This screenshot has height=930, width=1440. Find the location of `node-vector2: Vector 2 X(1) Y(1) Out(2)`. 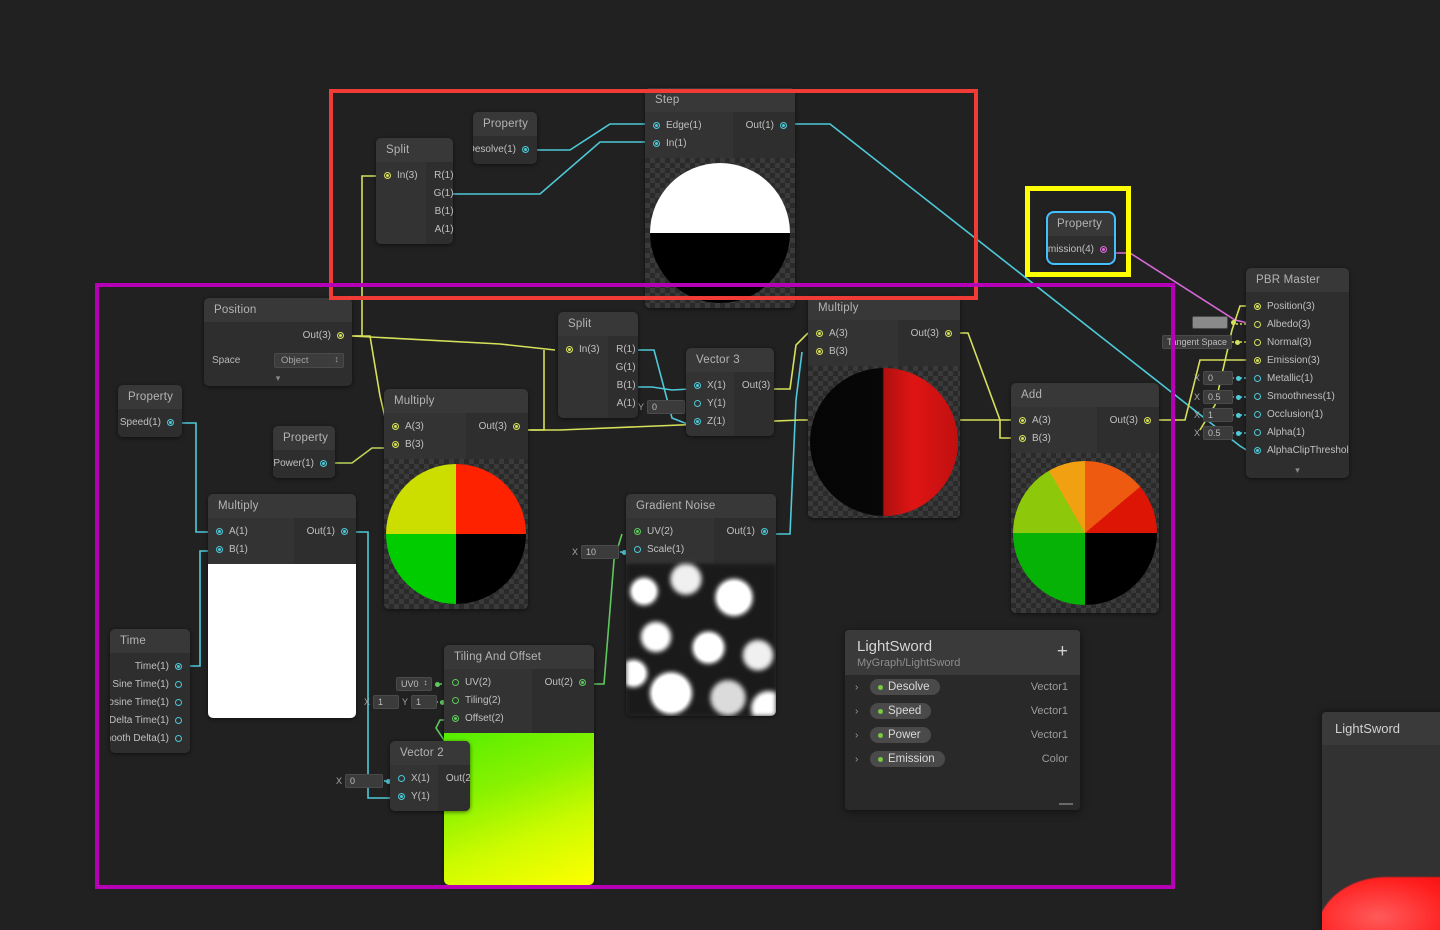

node-vector2: Vector 2 X(1) Y(1) Out(2) is located at coordinates (430, 776).